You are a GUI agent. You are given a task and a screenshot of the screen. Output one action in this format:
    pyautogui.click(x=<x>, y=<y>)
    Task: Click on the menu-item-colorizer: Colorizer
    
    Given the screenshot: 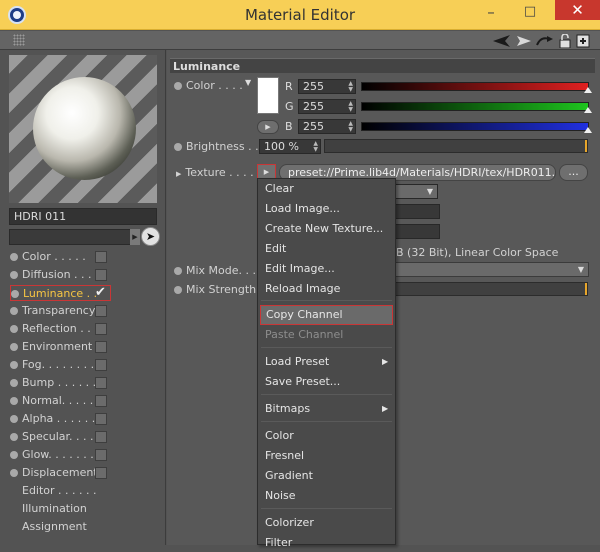 What is the action you would take?
    pyautogui.click(x=289, y=523)
    